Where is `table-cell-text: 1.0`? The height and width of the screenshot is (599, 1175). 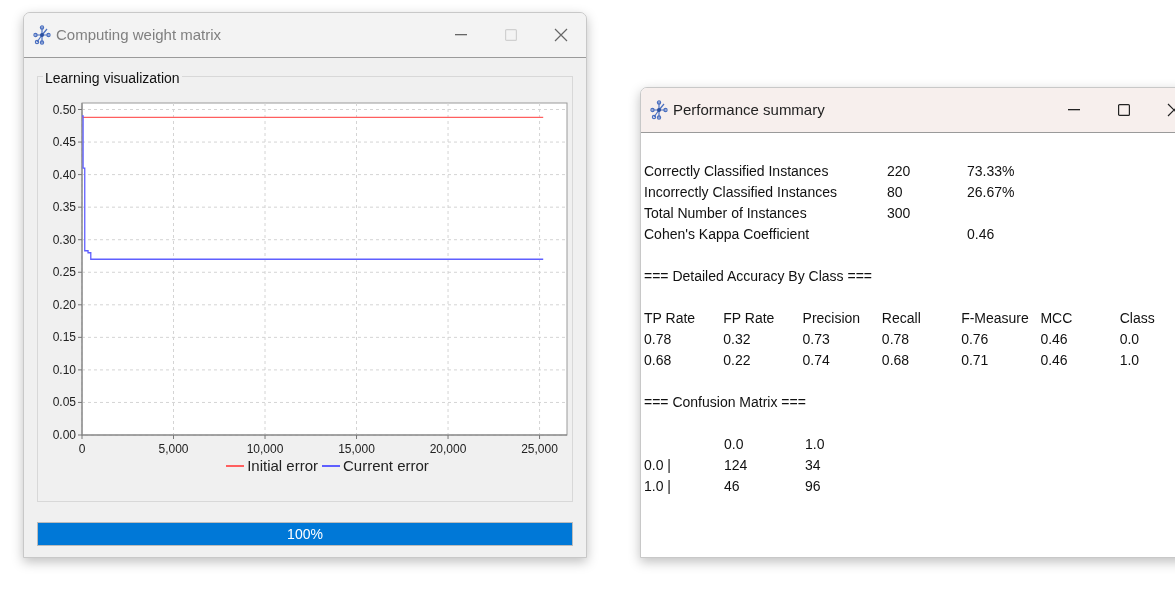
table-cell-text: 1.0 is located at coordinates (1130, 360).